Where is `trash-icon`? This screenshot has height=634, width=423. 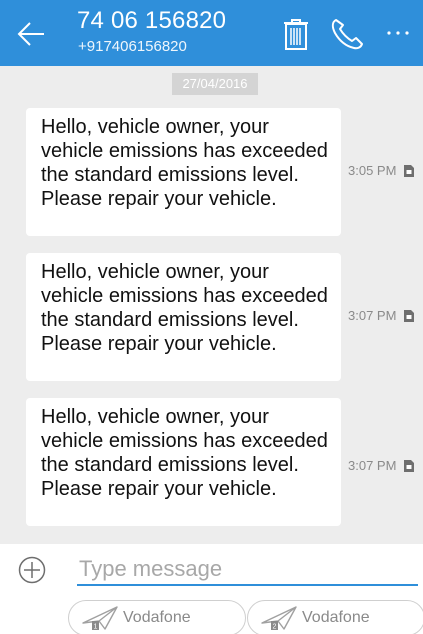
trash-icon is located at coordinates (296, 34).